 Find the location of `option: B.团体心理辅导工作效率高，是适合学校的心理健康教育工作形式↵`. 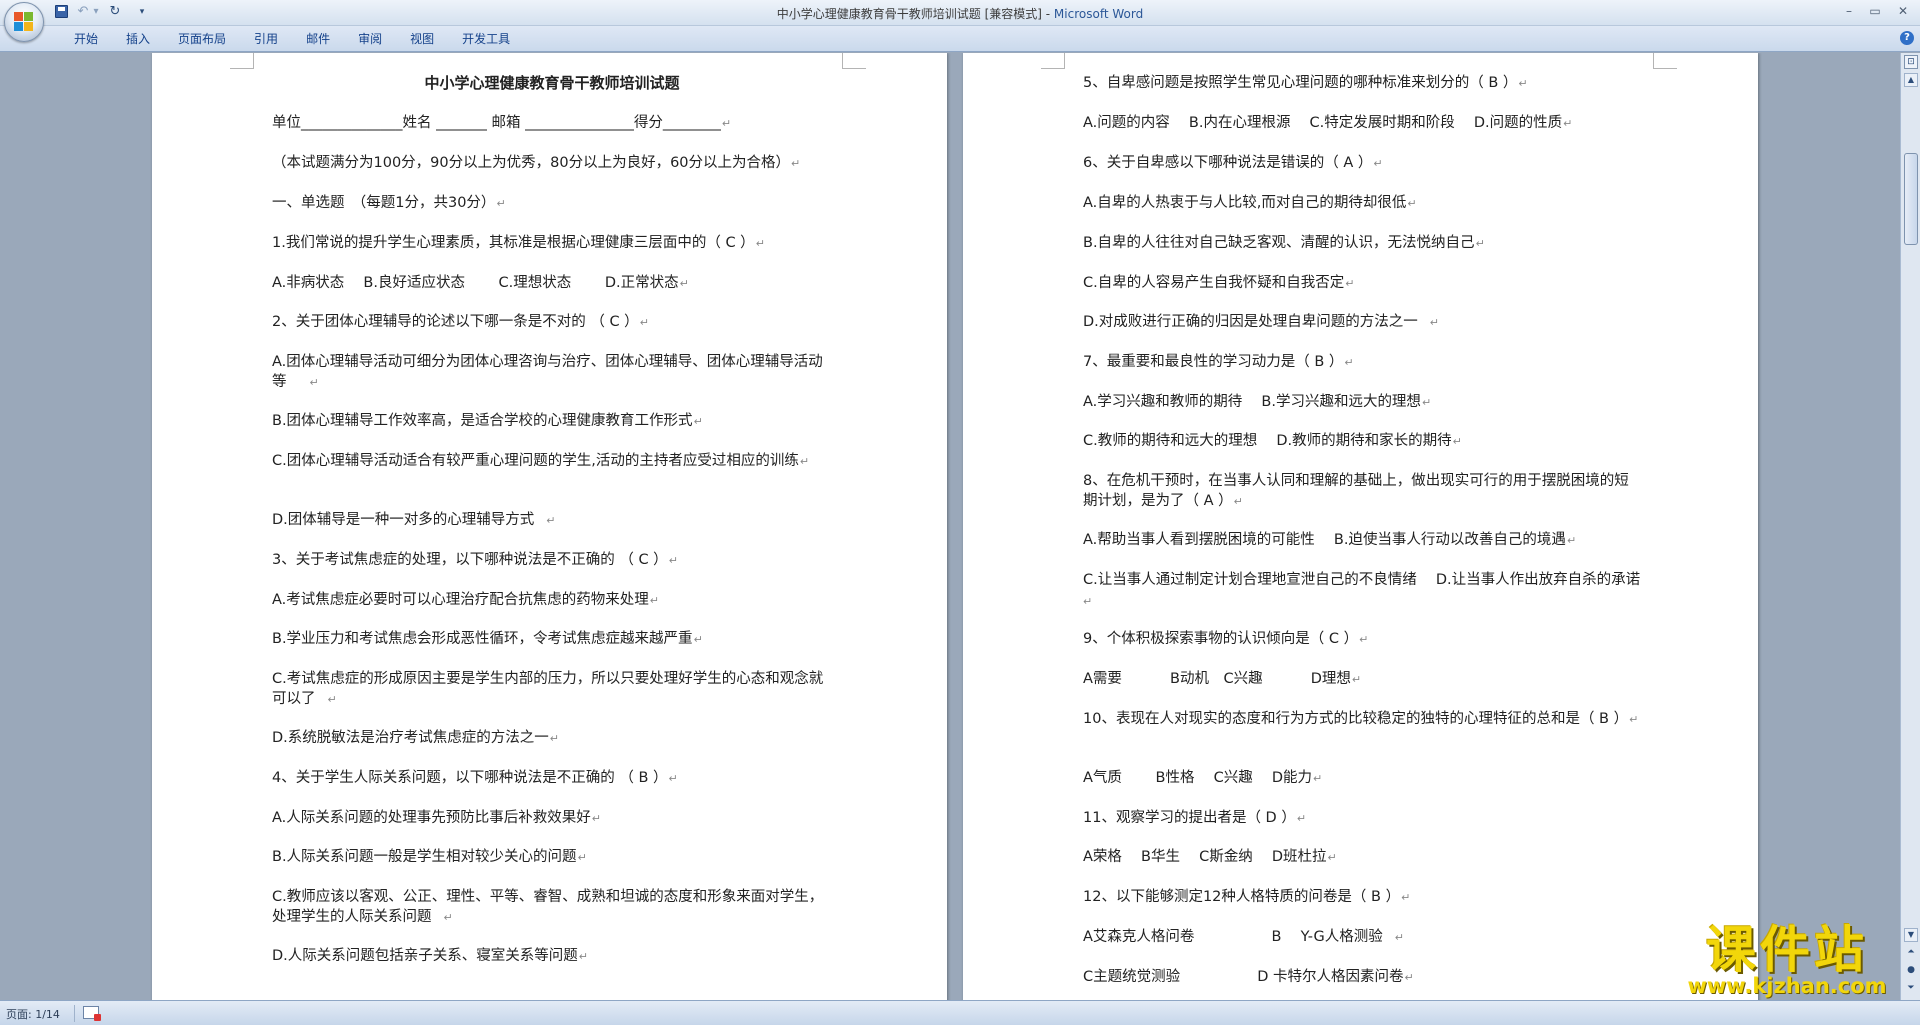

option: B.团体心理辅导工作效率高，是适合学校的心理健康教育工作形式↵ is located at coordinates (487, 421).